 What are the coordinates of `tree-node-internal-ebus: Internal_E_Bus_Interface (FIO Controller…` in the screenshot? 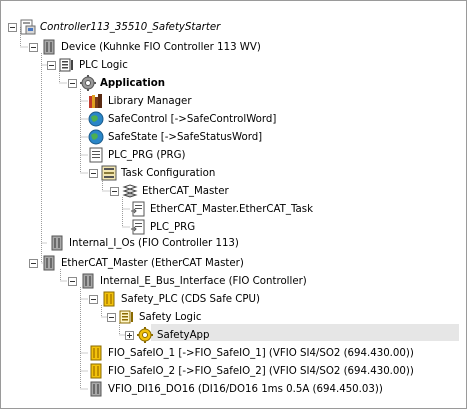 It's located at (187, 281).